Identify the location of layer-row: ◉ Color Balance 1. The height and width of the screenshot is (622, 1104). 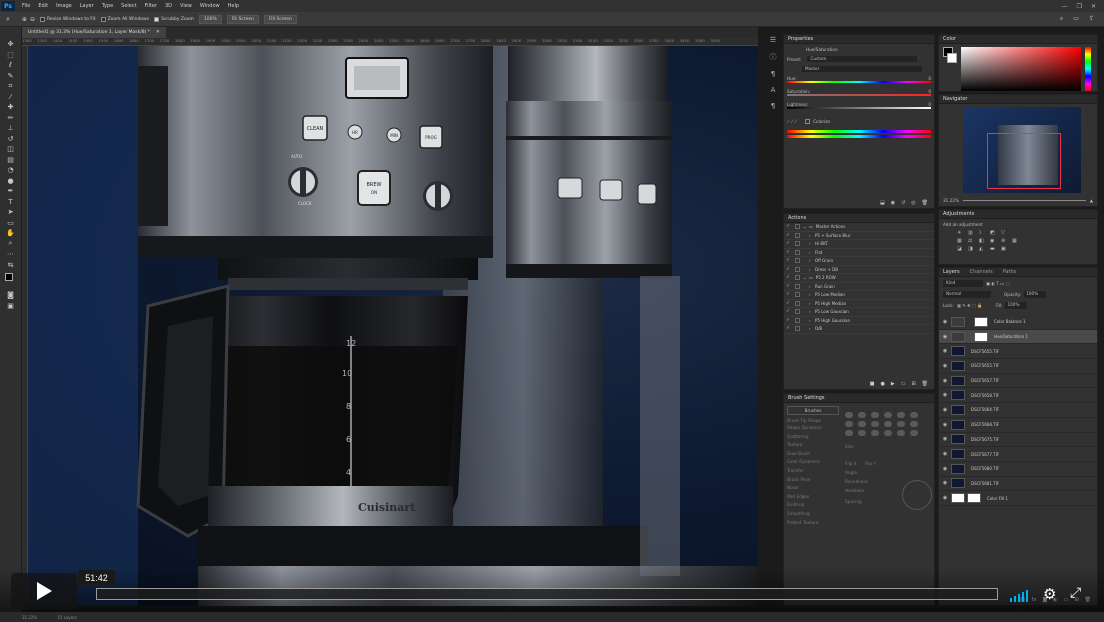
(1018, 322).